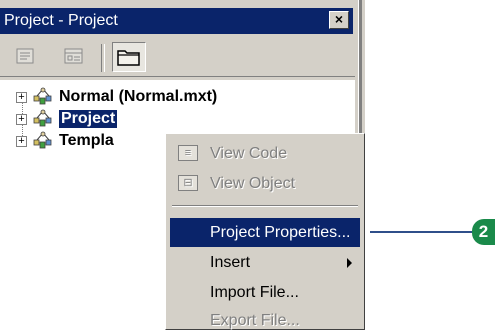 The width and height of the screenshot is (495, 335). Describe the element at coordinates (265, 262) in the screenshot. I see `menu-item-insert: Insert` at that location.